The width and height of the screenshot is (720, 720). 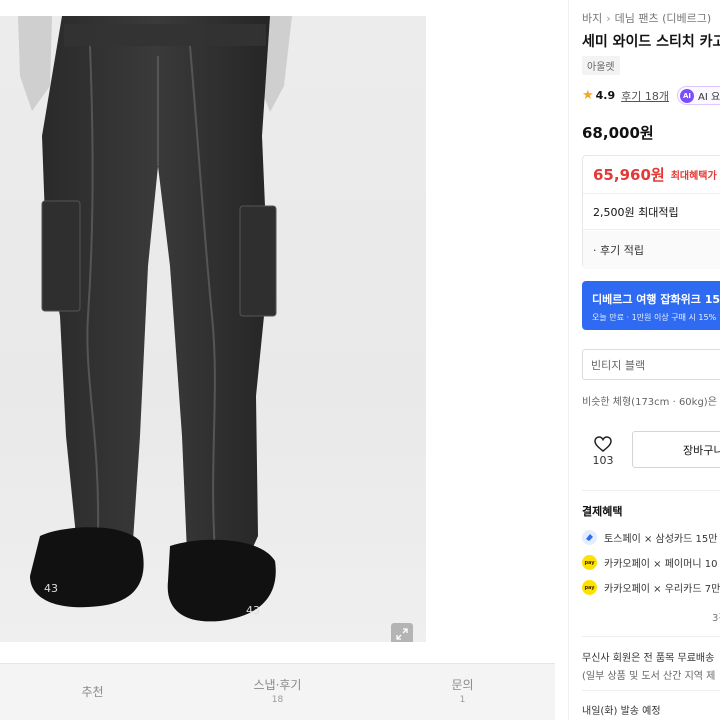 I want to click on promo-subtitle: 오늘 만료 · 1만원 이상 구매 시 15%, so click(x=654, y=317).